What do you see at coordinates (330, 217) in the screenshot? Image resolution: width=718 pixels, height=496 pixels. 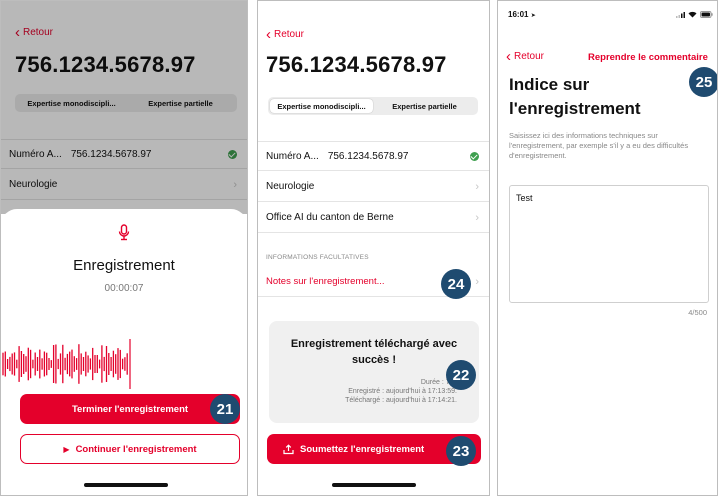 I see `office-label: Office AI du canton de Berne` at bounding box center [330, 217].